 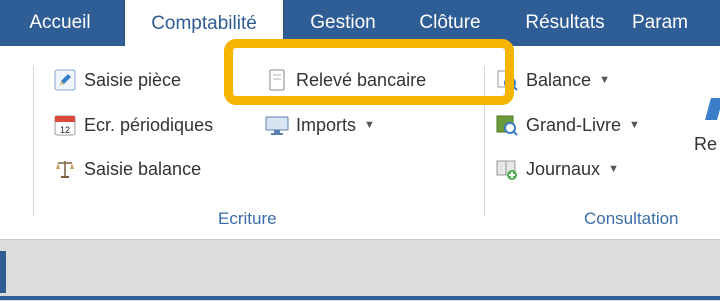 I want to click on saisie-balance-button: Saisie balance, so click(x=126, y=169).